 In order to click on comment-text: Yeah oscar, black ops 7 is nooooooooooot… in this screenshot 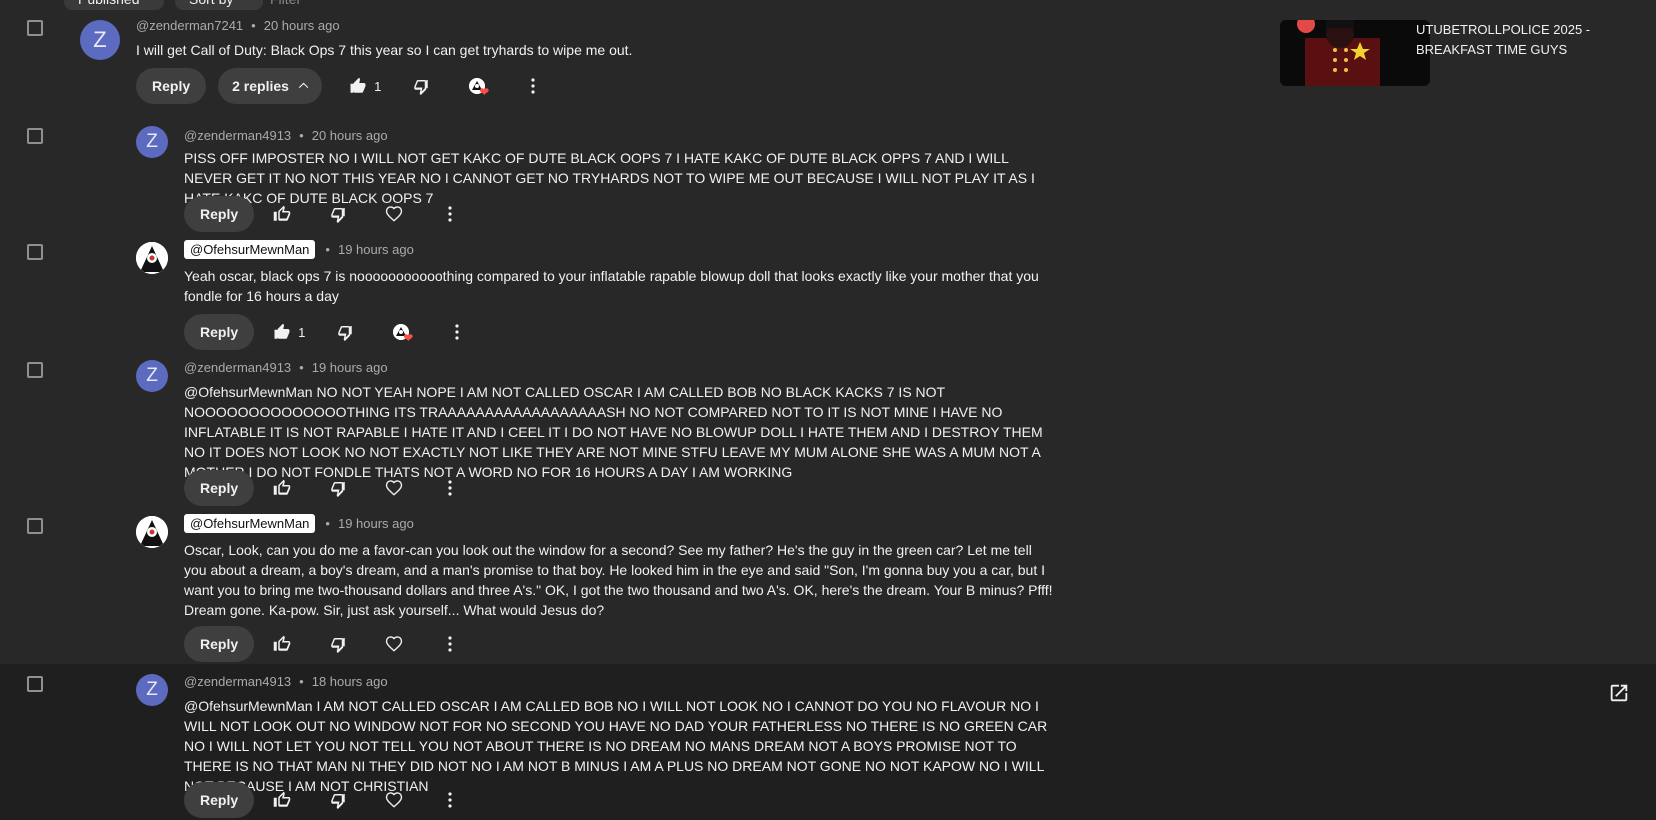, I will do `click(611, 286)`.